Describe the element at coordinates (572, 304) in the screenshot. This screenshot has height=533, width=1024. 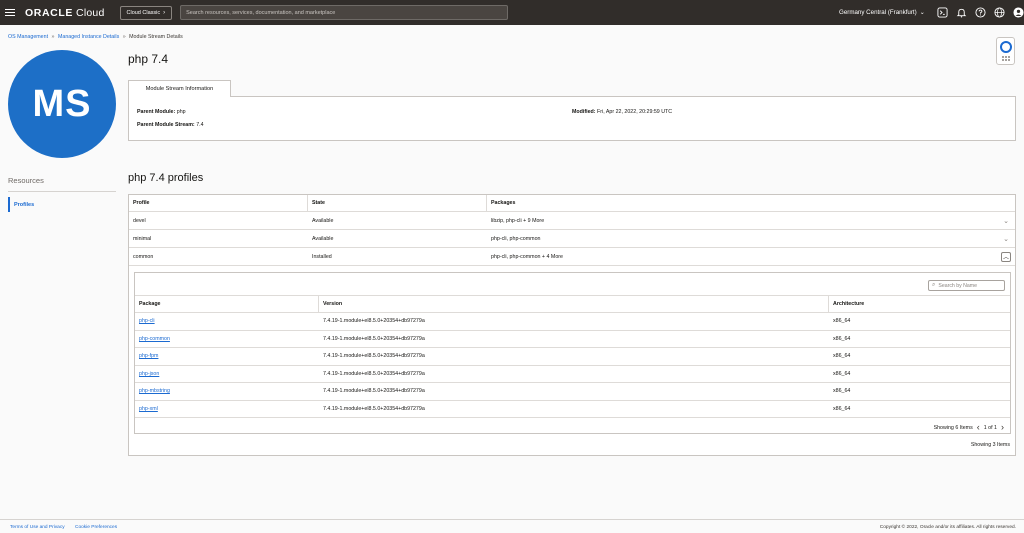
I see `table-header-row: Package Version Architecture` at that location.